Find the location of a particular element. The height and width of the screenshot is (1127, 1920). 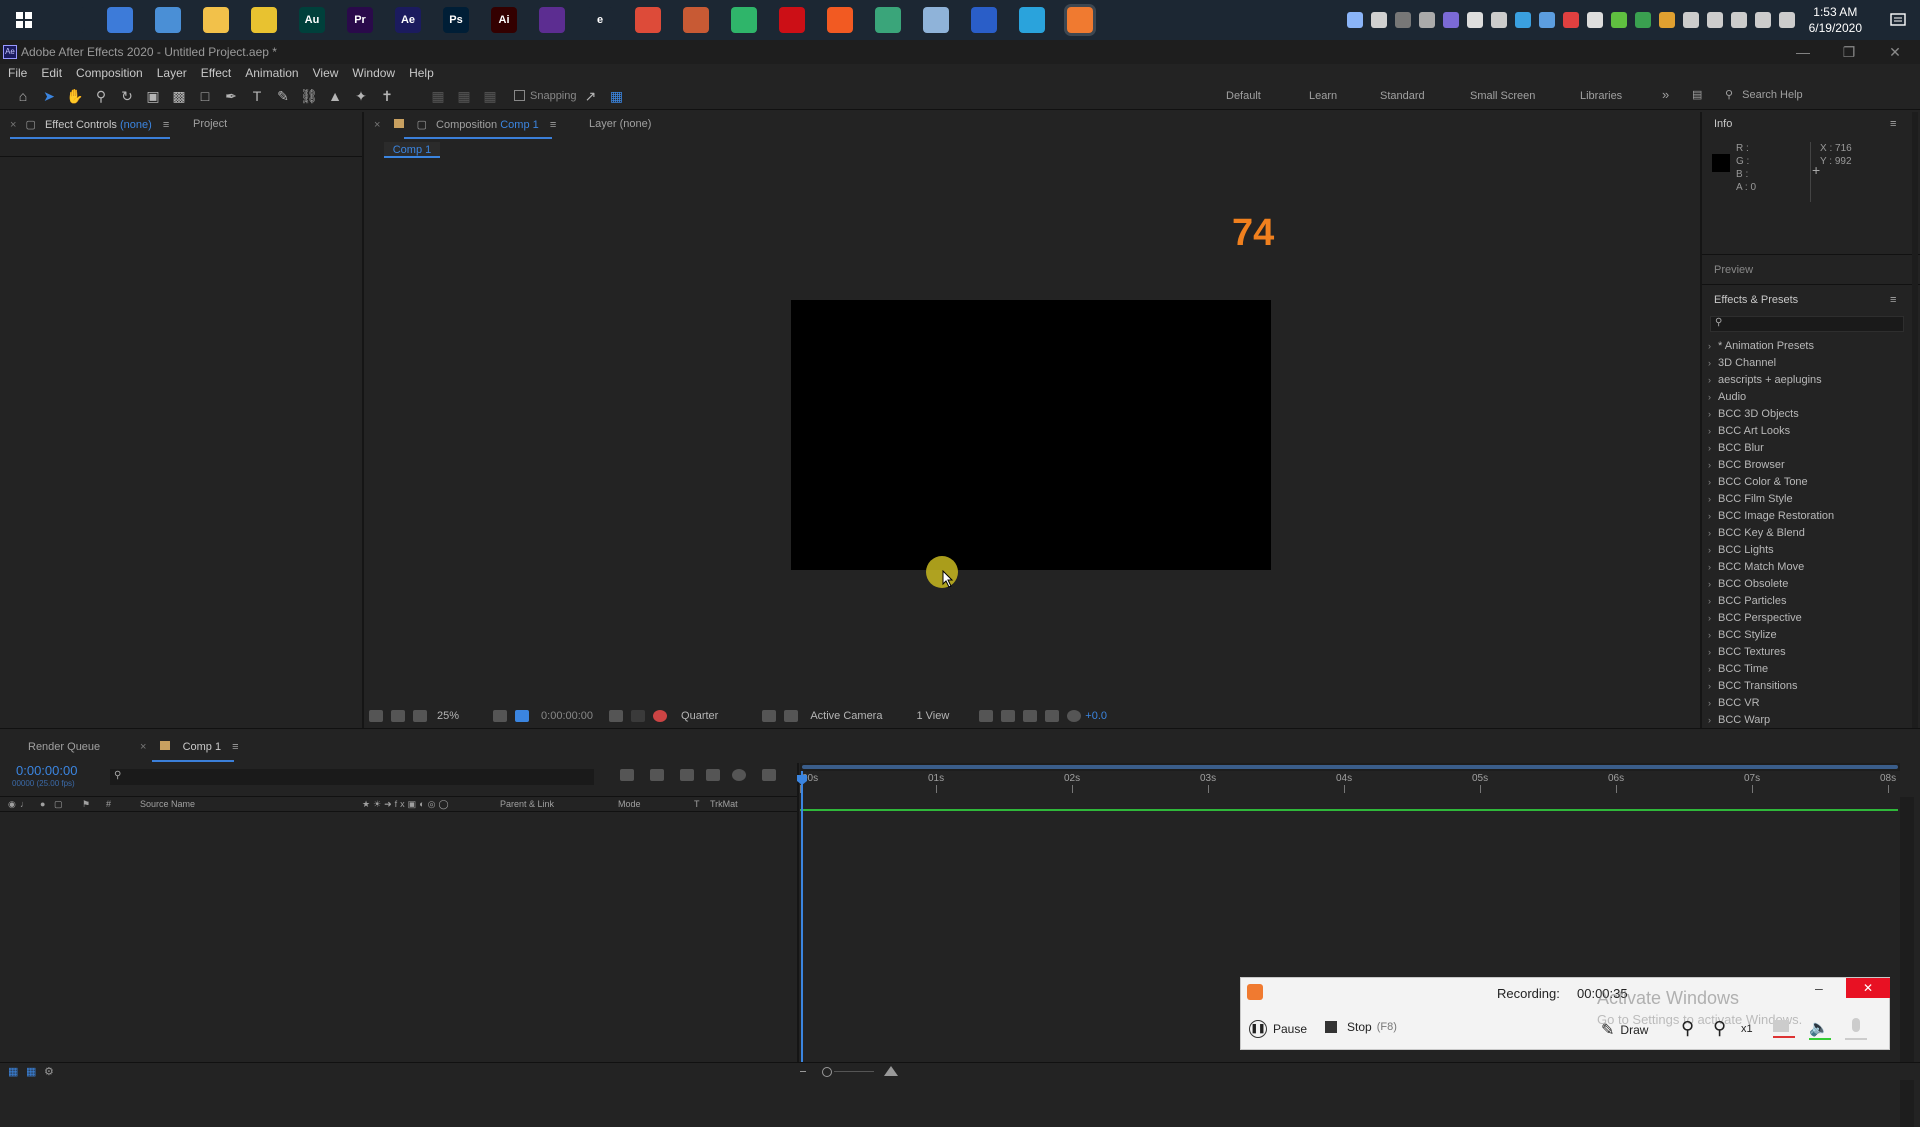

speaker-icon: 🔈 is located at coordinates (1820, 1029).